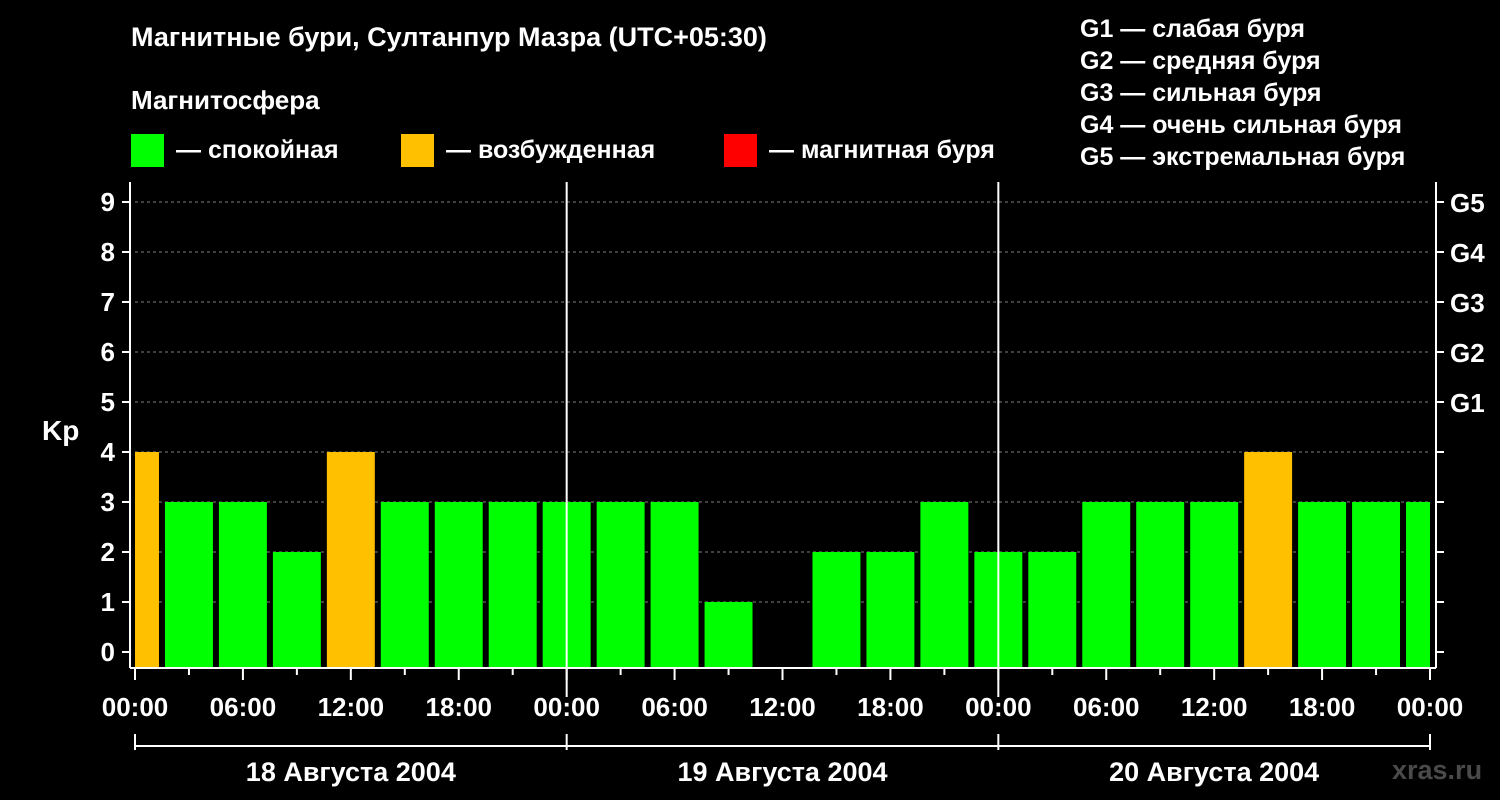 The width and height of the screenshot is (1500, 800). What do you see at coordinates (108, 252) in the screenshot?
I see `y-tick-label: 8` at bounding box center [108, 252].